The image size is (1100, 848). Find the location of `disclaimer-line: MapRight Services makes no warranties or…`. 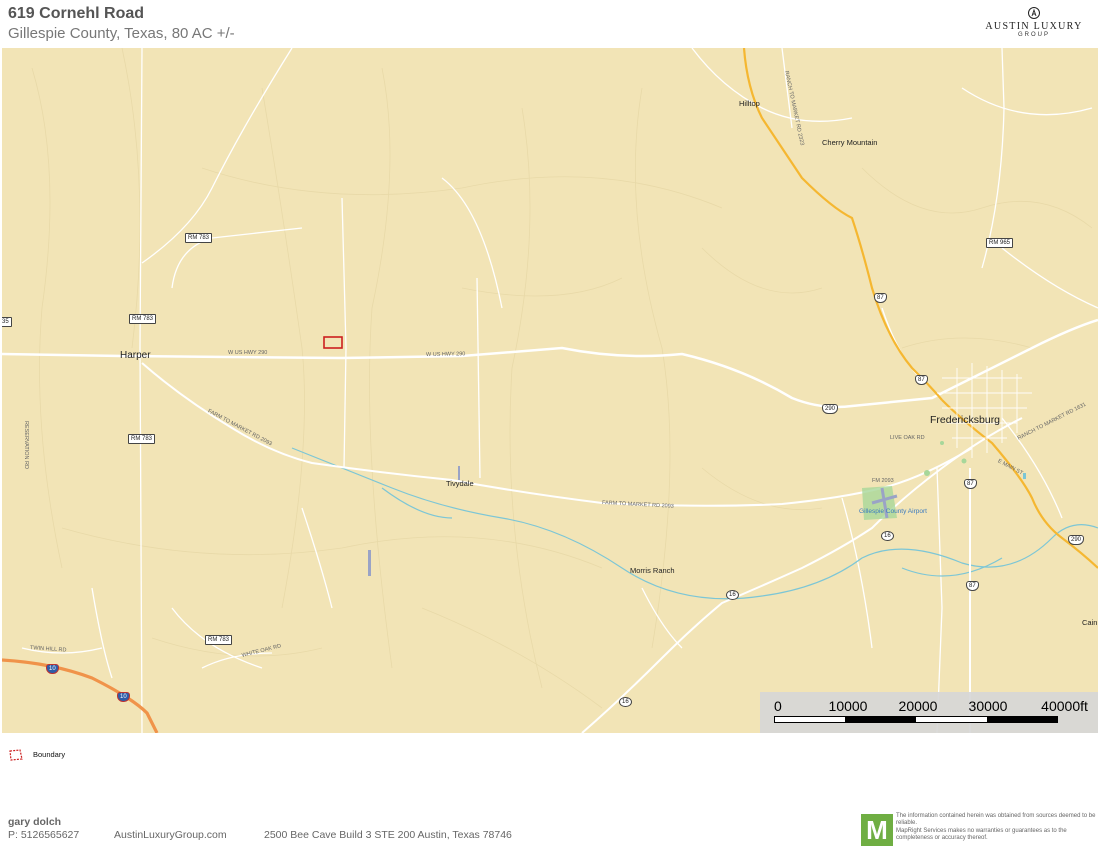

disclaimer-line: MapRight Services makes no warranties or… is located at coordinates (981, 834).